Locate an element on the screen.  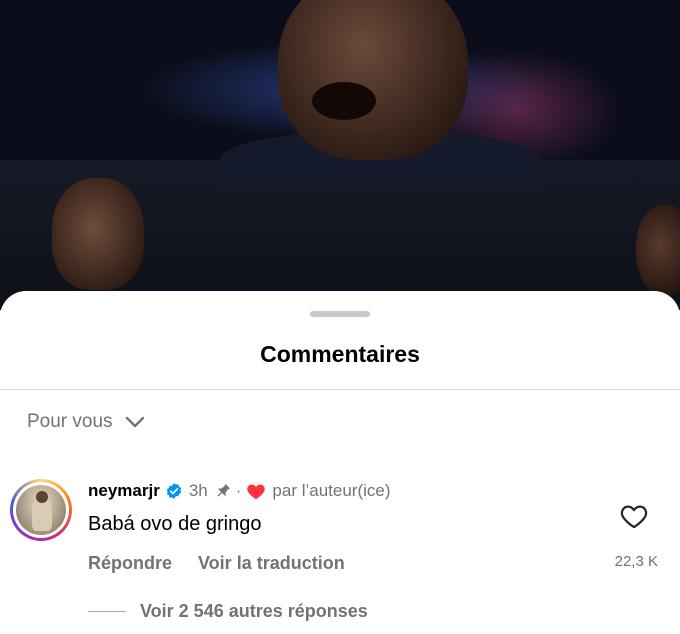
sheet-drag-handle is located at coordinates (340, 314).